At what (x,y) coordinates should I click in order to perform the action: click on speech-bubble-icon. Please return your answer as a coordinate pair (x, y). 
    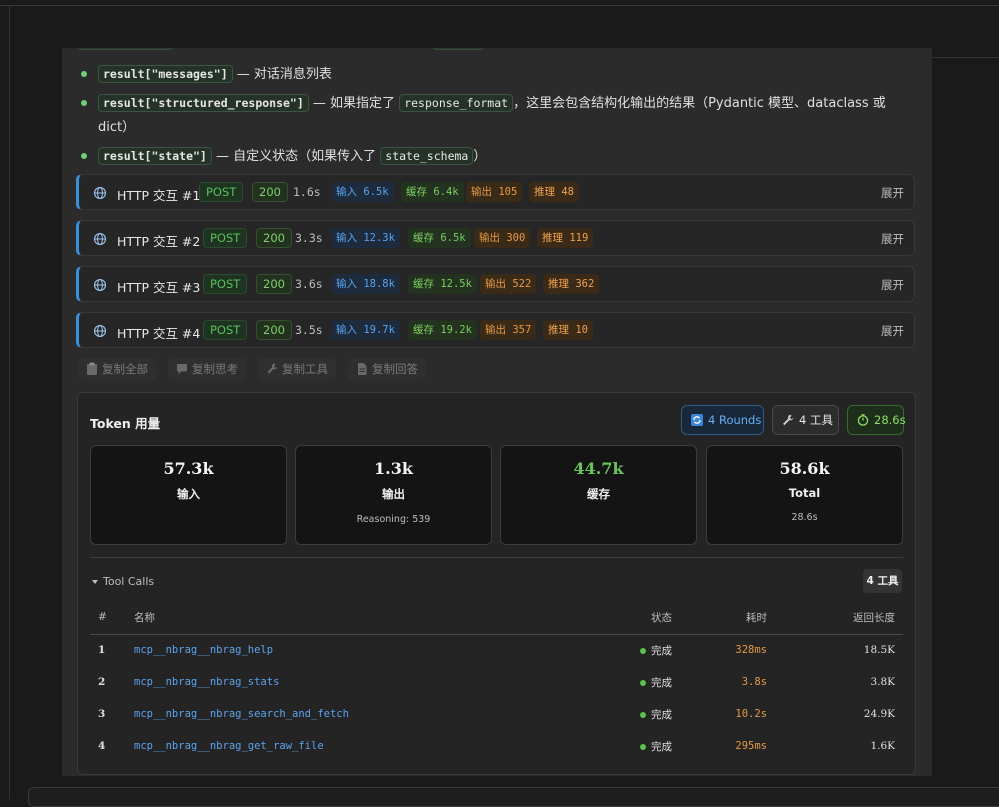
    Looking at the image, I should click on (182, 369).